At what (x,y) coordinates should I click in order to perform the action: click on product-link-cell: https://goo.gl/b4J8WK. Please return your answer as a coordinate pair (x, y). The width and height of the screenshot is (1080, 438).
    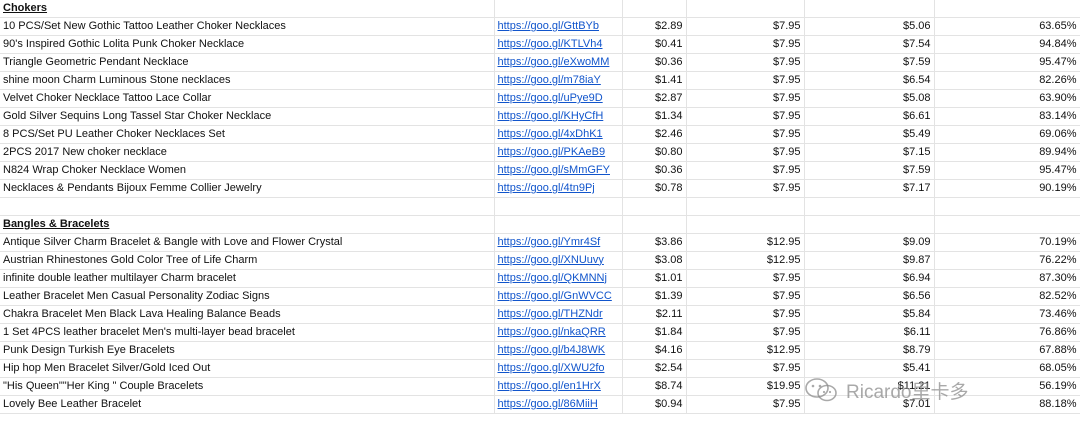
    Looking at the image, I should click on (558, 350).